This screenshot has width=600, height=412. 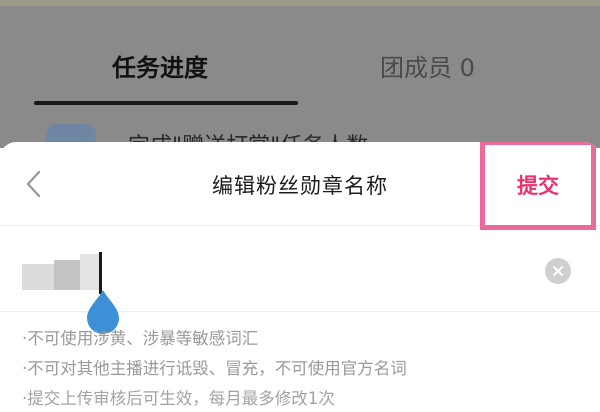 I want to click on clear-circle-icon, so click(x=558, y=271).